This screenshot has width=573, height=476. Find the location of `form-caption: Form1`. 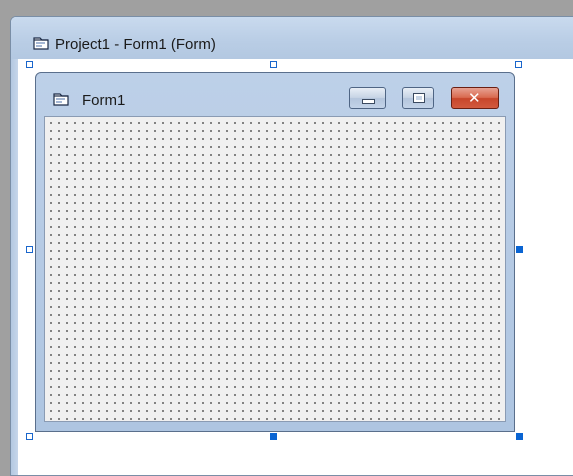

form-caption: Form1 is located at coordinates (104, 100).